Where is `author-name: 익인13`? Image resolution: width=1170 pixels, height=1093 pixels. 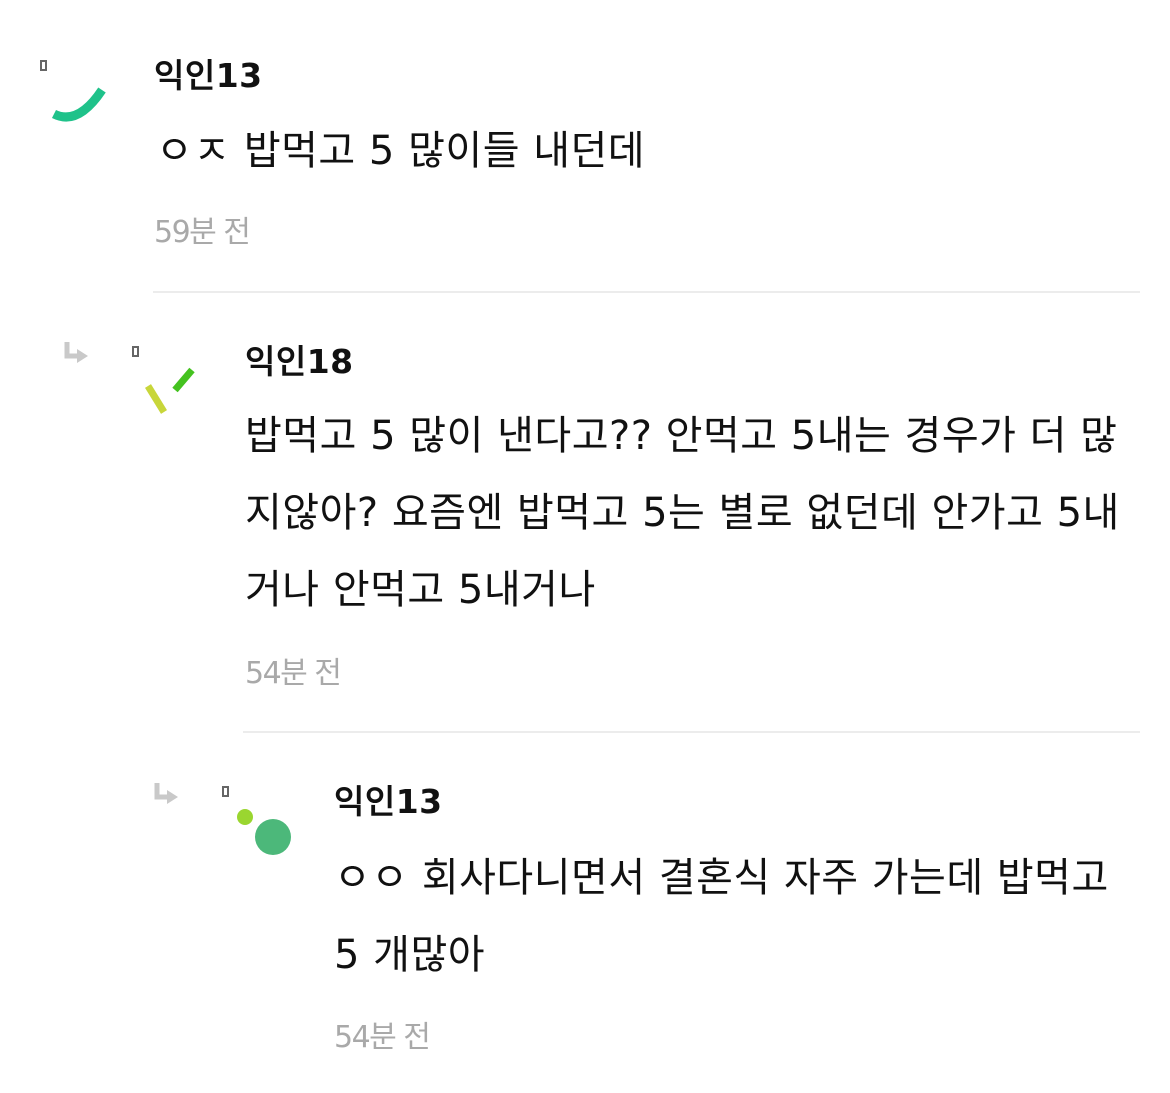 author-name: 익인13 is located at coordinates (388, 802).